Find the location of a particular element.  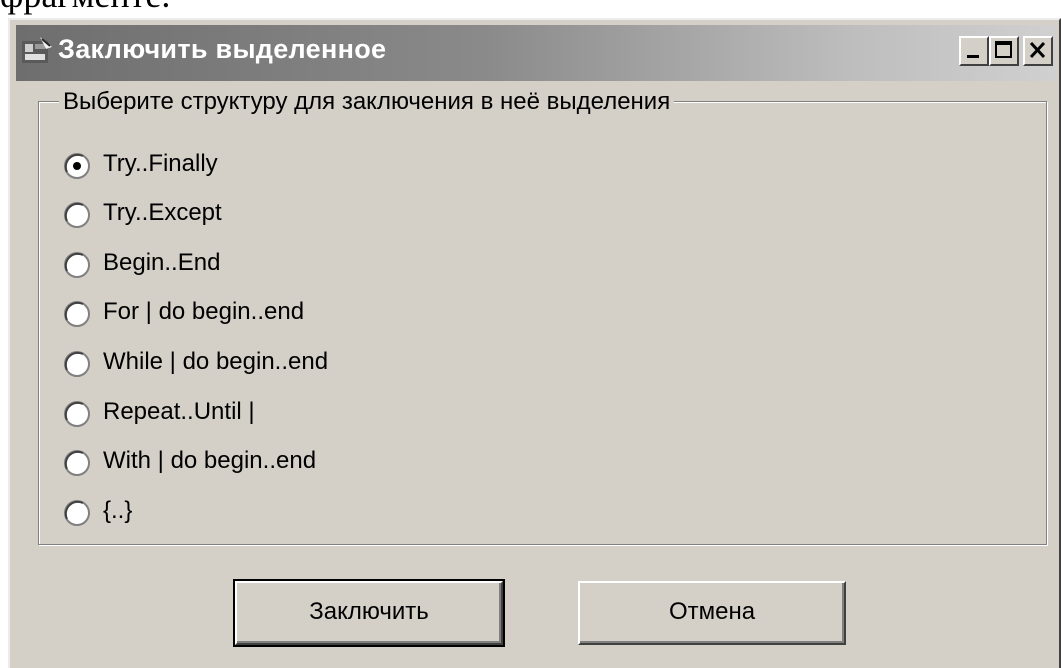

maximize-button is located at coordinates (1004, 51).